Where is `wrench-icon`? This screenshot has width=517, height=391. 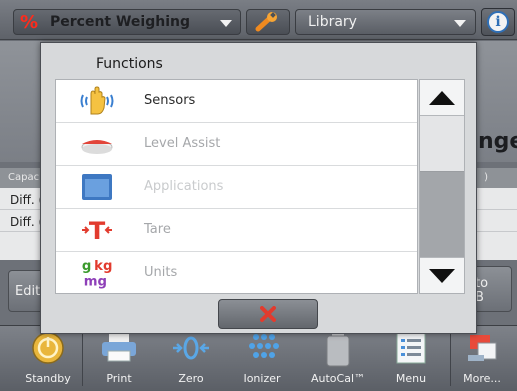 wrench-icon is located at coordinates (266, 22).